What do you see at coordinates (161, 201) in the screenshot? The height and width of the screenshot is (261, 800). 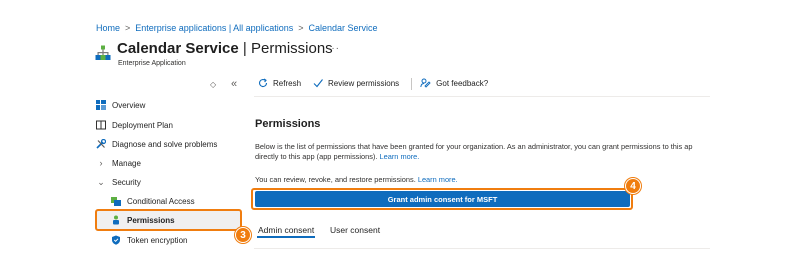 I see `sidebar-item-label: Conditional Access` at bounding box center [161, 201].